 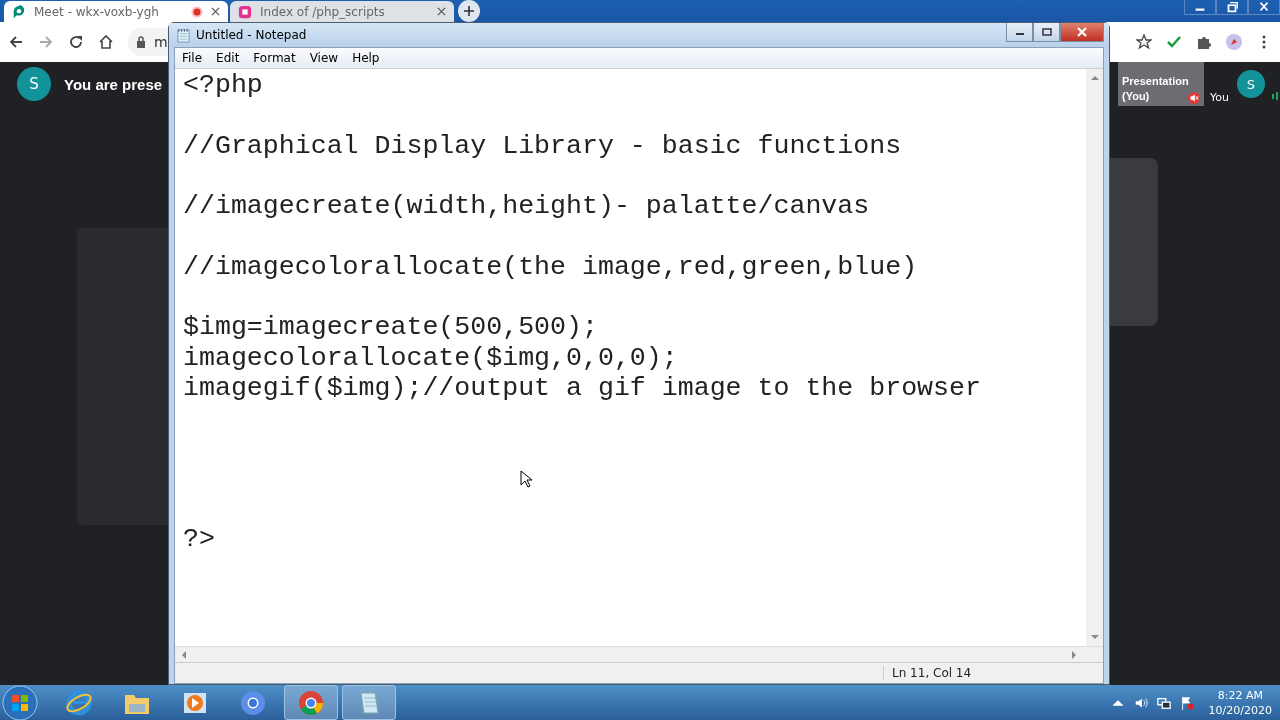 I want to click on clock-date: 10/20/2020, so click(x=1240, y=710).